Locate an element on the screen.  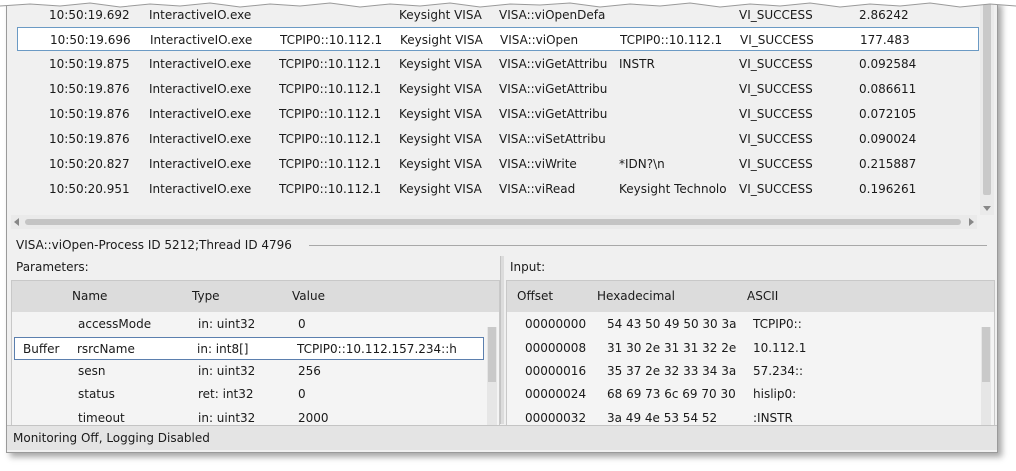
parameters-scrollbar is located at coordinates (492, 376).